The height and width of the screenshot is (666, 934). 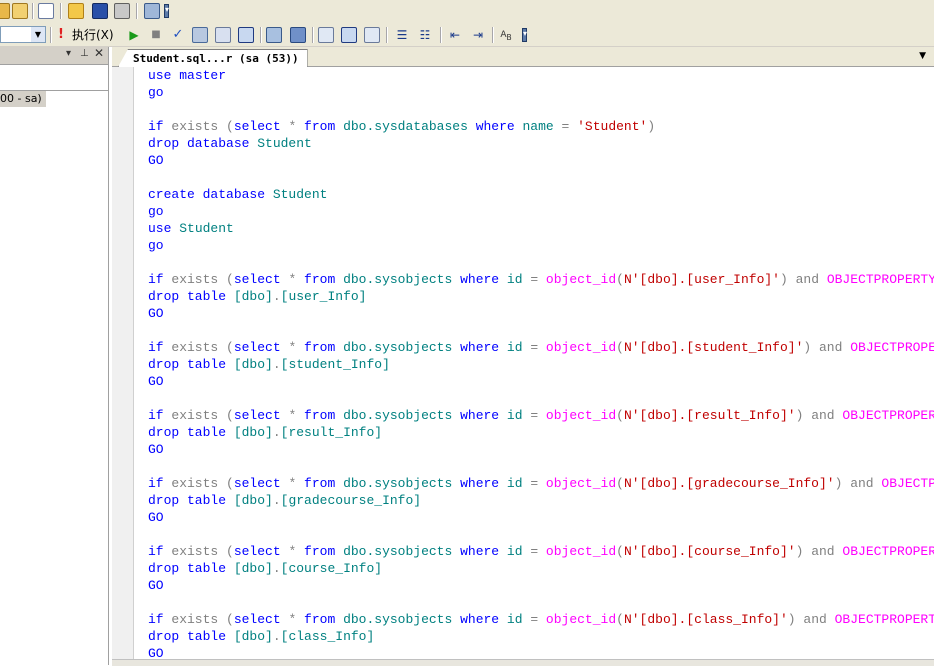 I want to click on stop-icon: ■, so click(x=156, y=35).